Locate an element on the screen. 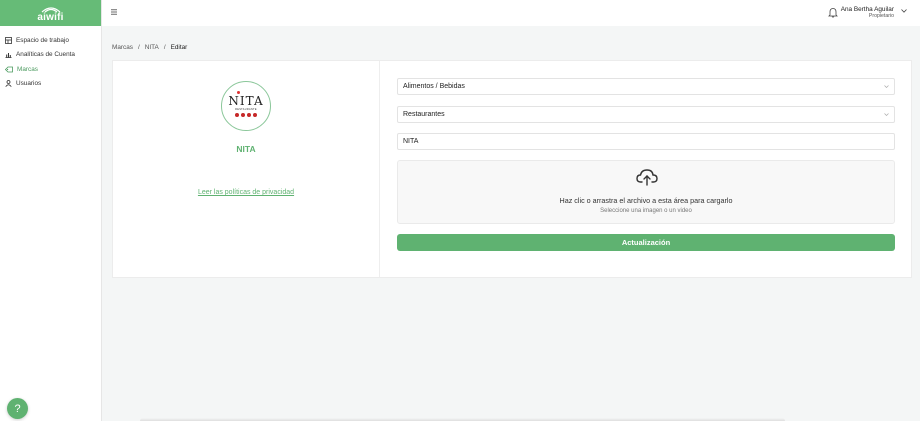 This screenshot has height=421, width=920. aiwifi-logo: aiwifi is located at coordinates (50, 13).